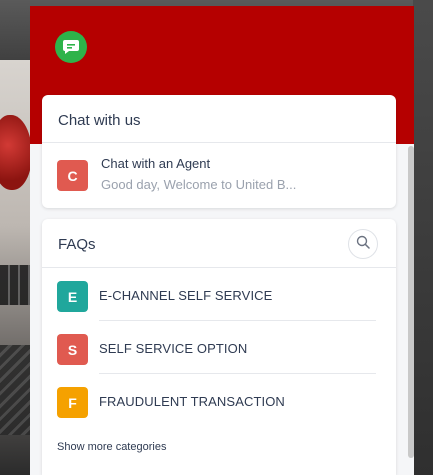  What do you see at coordinates (156, 163) in the screenshot?
I see `conversation-name: Chat with an Agent` at bounding box center [156, 163].